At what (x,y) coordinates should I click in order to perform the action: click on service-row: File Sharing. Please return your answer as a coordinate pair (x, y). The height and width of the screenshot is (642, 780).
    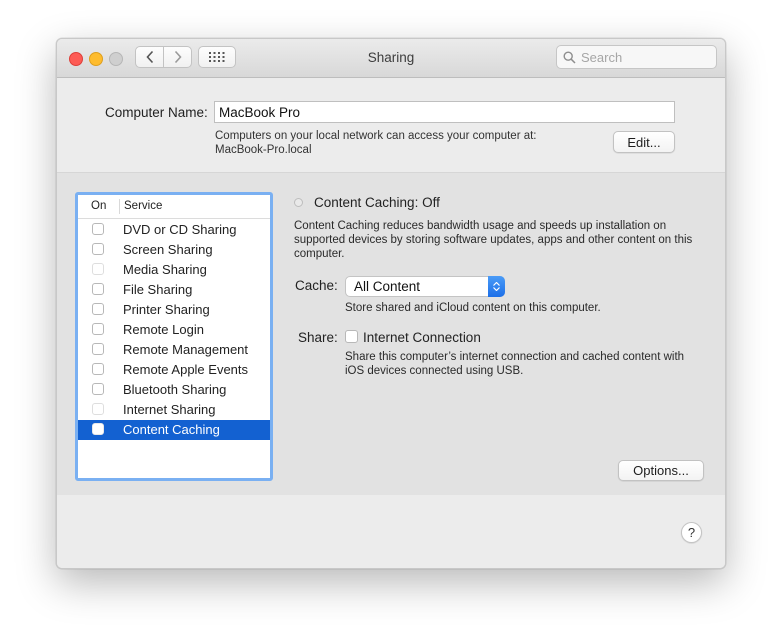
    Looking at the image, I should click on (174, 290).